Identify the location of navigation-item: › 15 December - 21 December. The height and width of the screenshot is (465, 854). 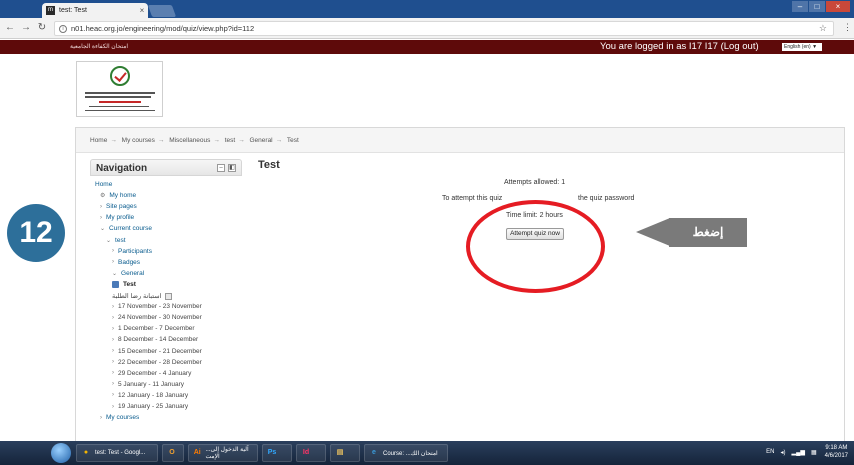
(157, 351).